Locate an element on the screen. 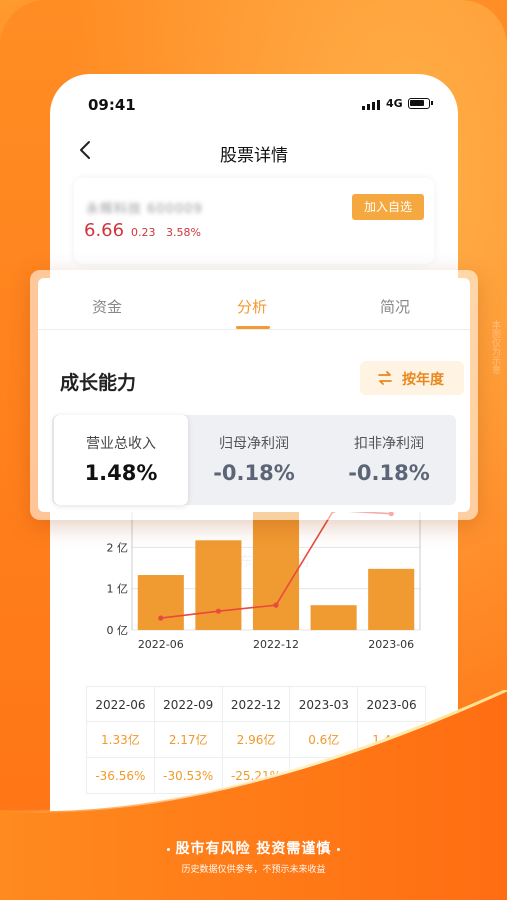  metric-name: 扣非净利润 is located at coordinates (389, 444).